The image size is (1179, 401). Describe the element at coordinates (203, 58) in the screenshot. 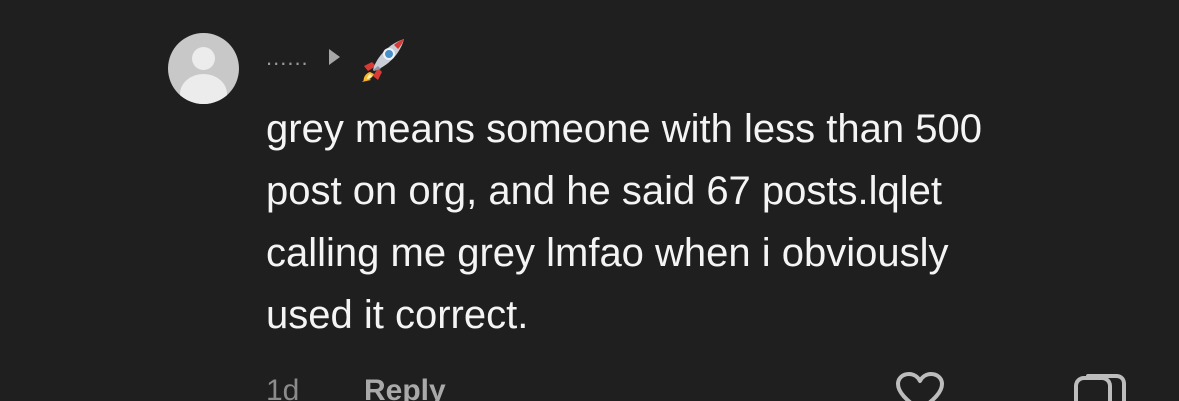

I see `avatar-head` at that location.